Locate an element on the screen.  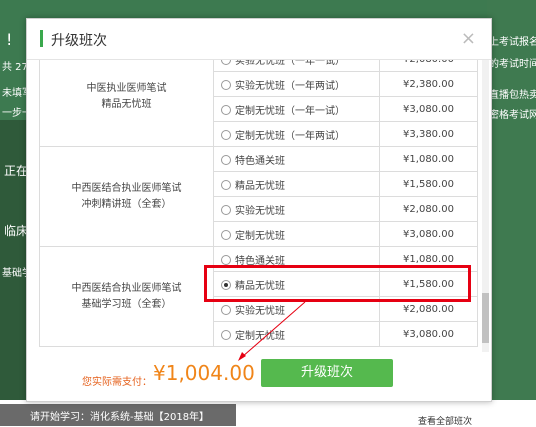
background-right-text-4: 密格考试网上 is located at coordinates (512, 115).